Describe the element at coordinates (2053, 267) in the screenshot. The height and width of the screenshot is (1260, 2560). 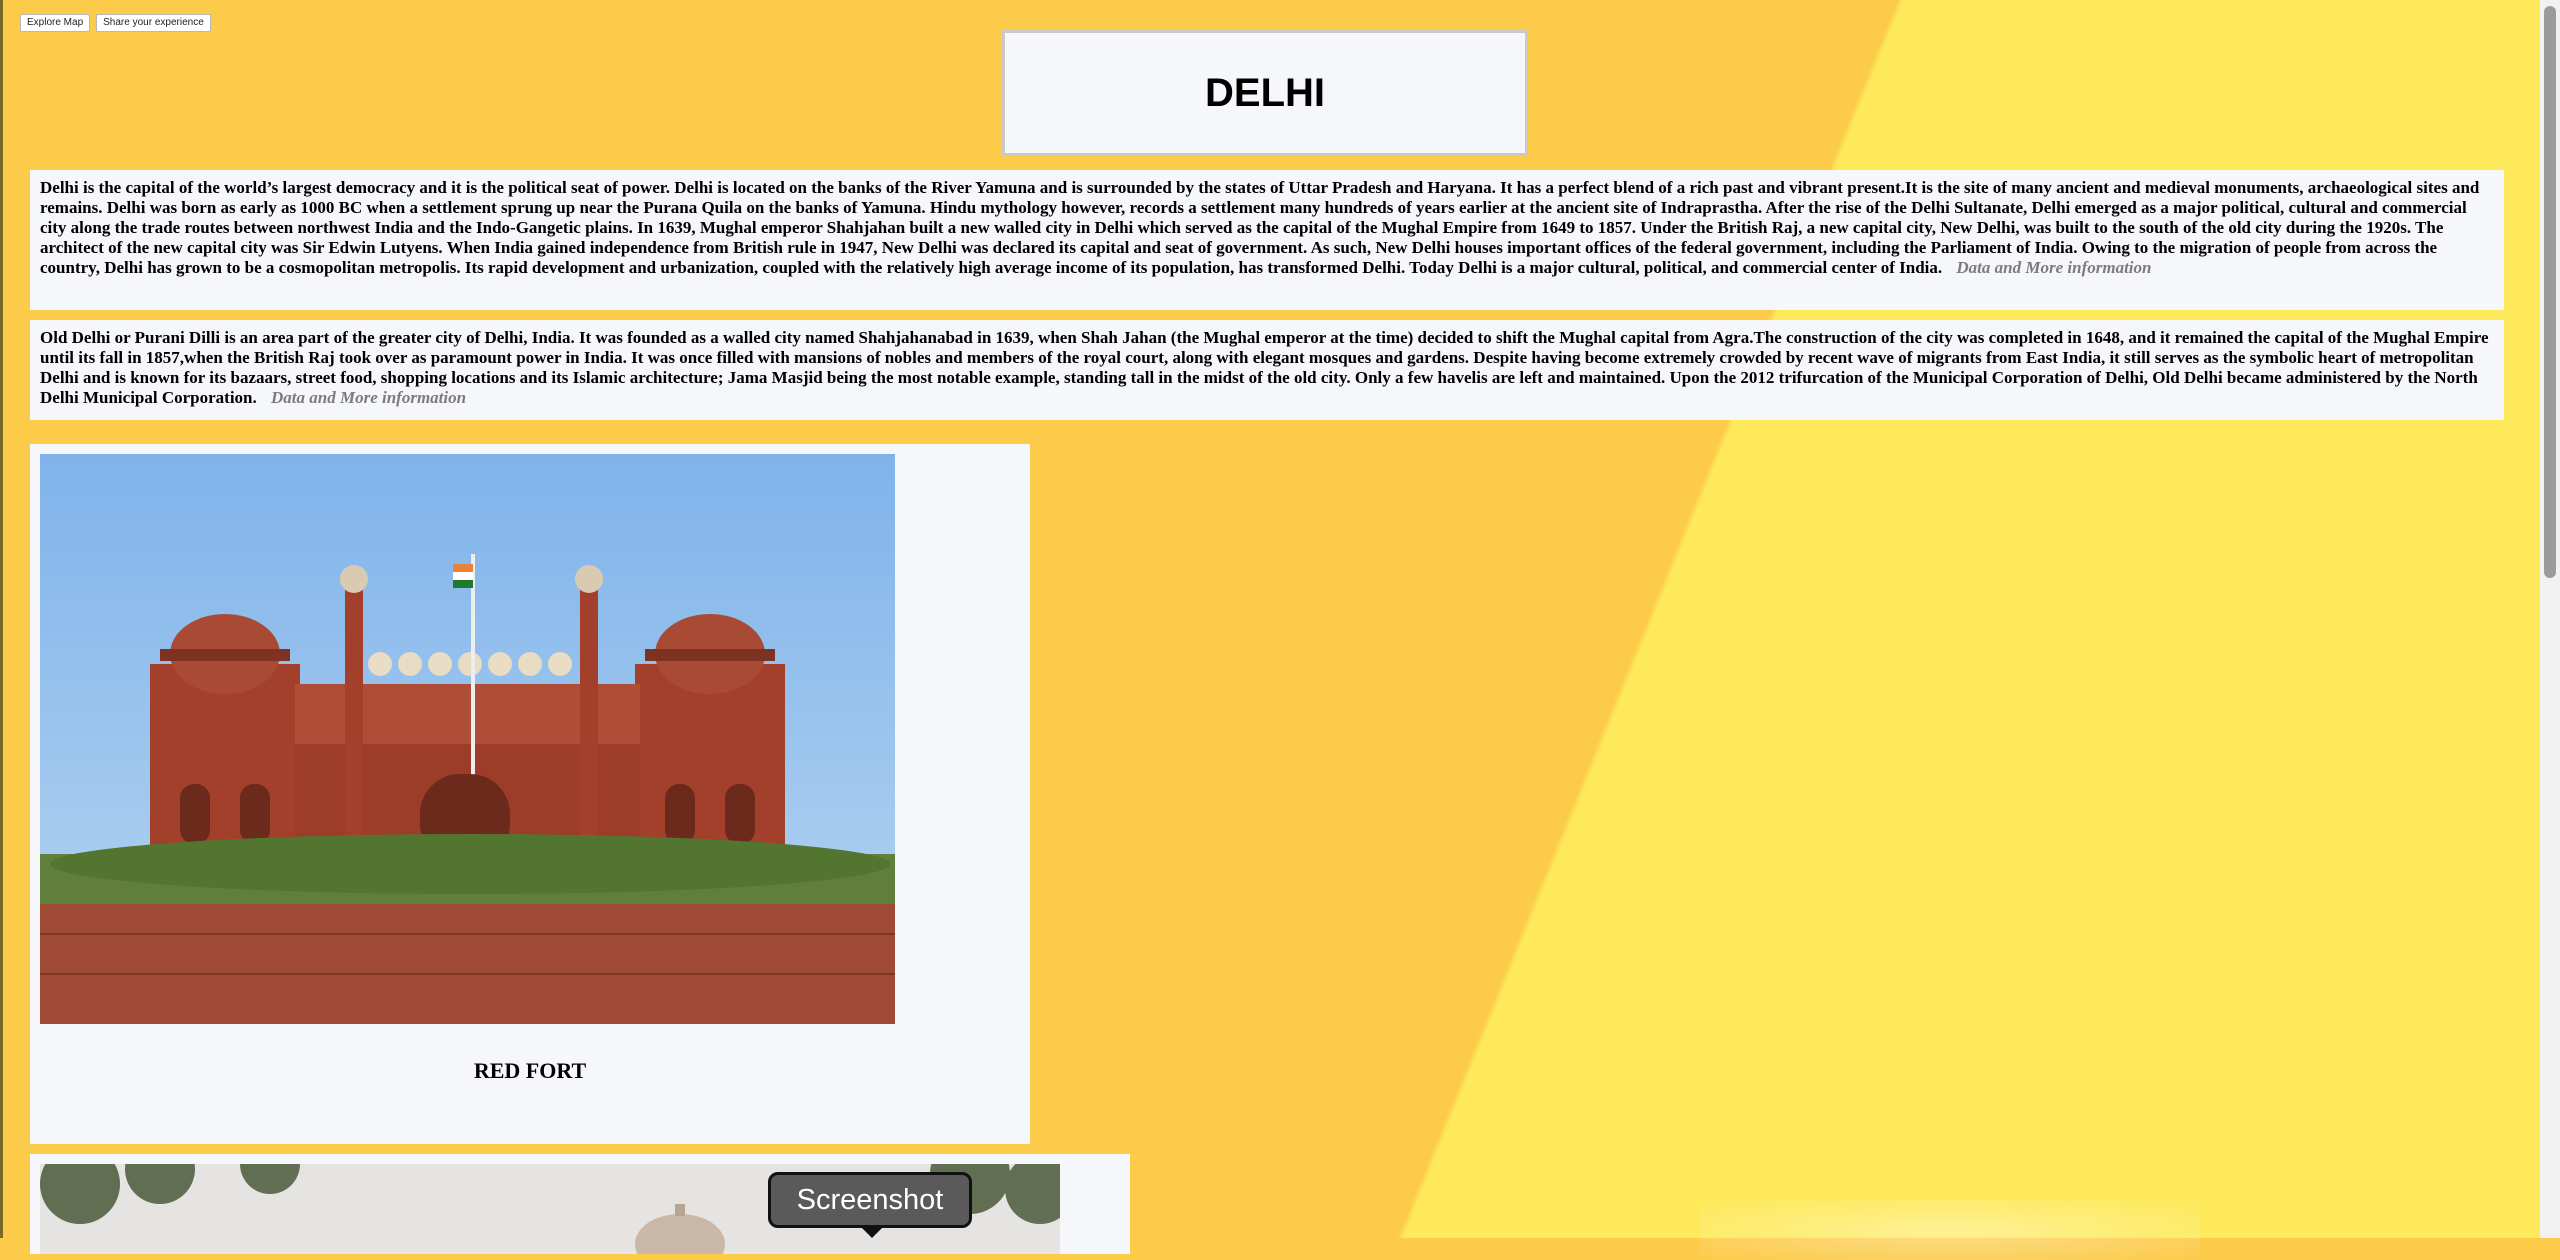
I see `delhi-more-info-link: Data and More information` at that location.